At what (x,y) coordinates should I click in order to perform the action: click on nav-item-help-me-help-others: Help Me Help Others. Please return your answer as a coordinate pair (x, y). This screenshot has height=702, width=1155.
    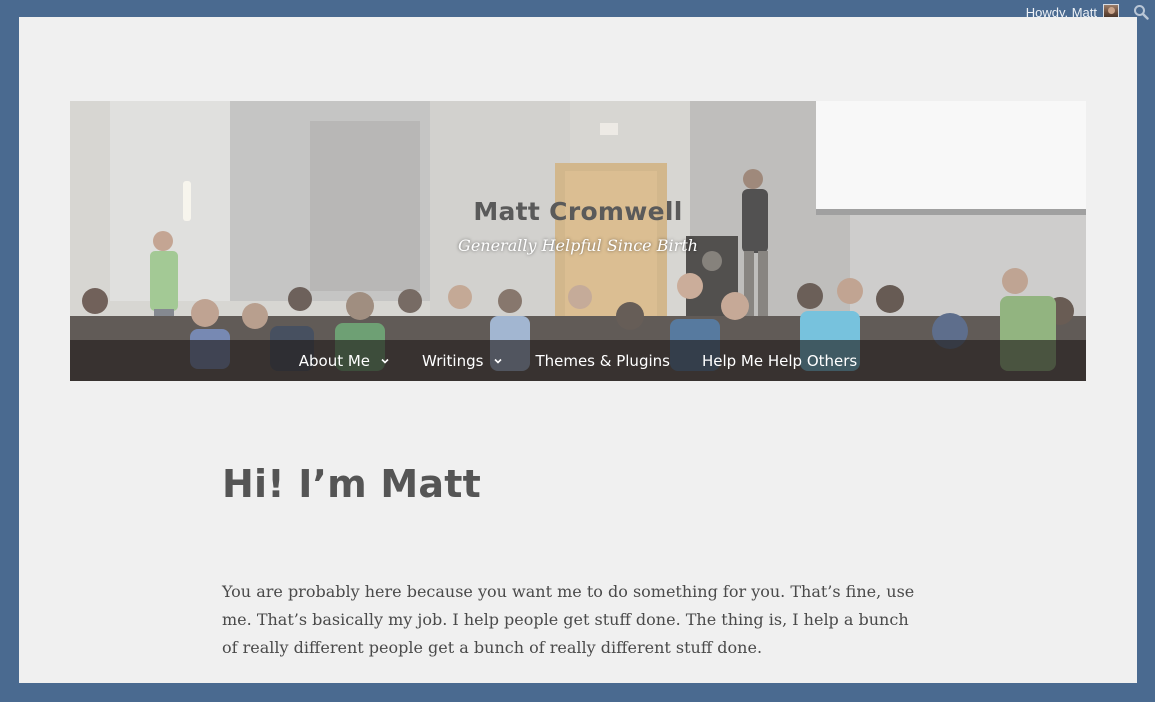
    Looking at the image, I should click on (779, 361).